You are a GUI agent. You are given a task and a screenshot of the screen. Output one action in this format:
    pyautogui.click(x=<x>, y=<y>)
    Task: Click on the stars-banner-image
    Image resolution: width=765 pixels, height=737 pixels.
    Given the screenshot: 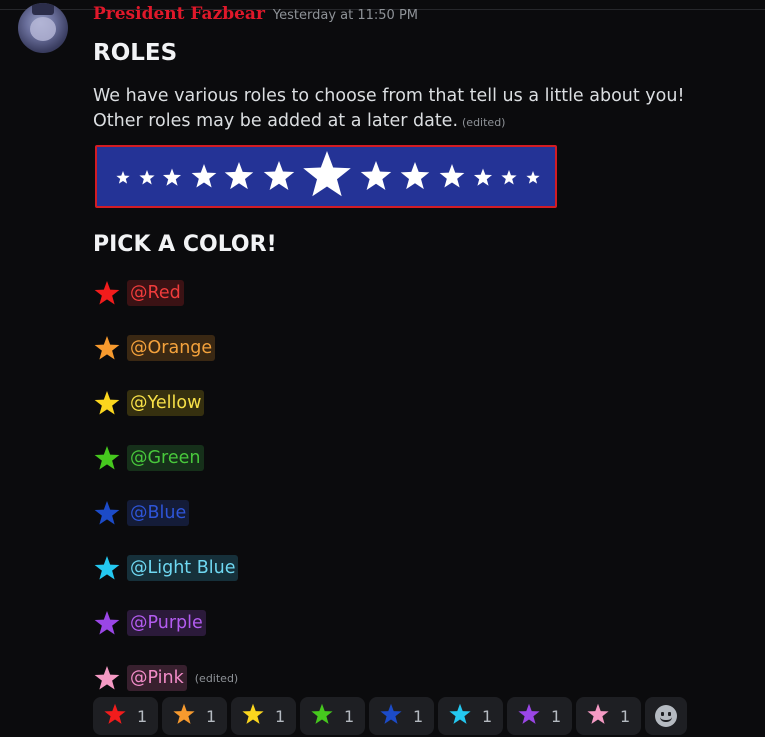 What is the action you would take?
    pyautogui.click(x=326, y=176)
    